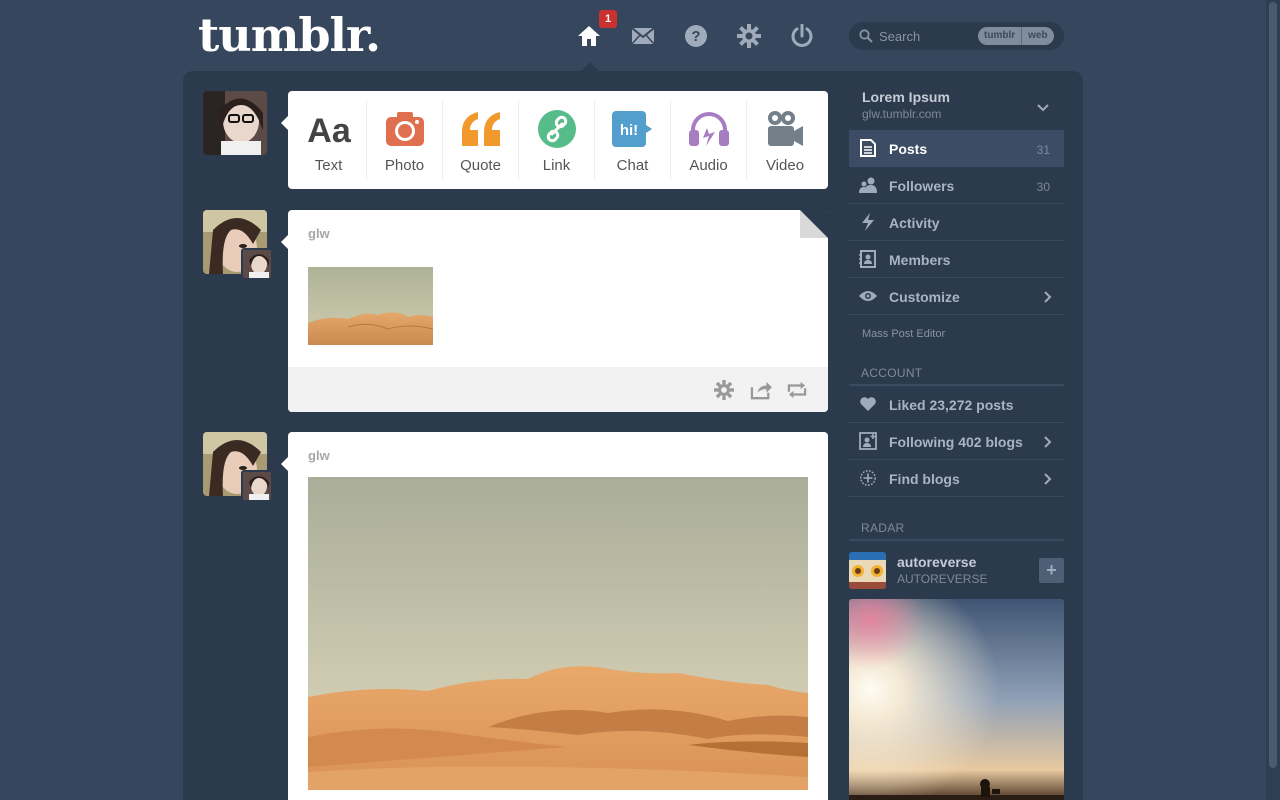 The width and height of the screenshot is (1280, 800). I want to click on chat-icon: hi!, so click(632, 129).